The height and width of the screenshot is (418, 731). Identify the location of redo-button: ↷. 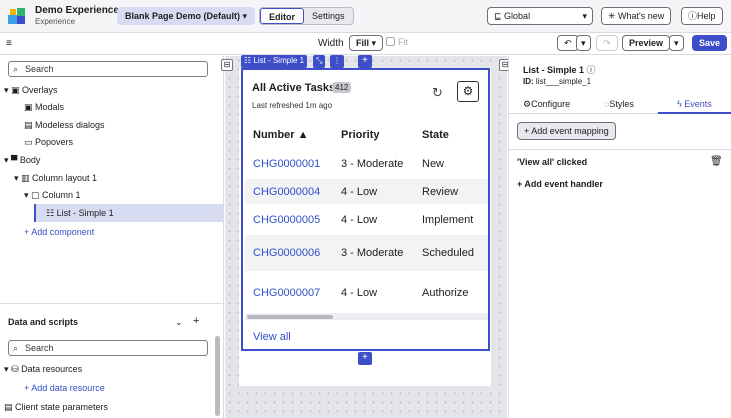
(607, 43).